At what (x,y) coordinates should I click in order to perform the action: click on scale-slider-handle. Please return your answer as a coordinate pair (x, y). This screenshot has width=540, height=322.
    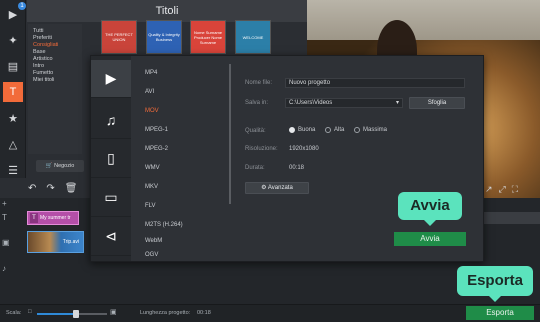
    Looking at the image, I should click on (76, 314).